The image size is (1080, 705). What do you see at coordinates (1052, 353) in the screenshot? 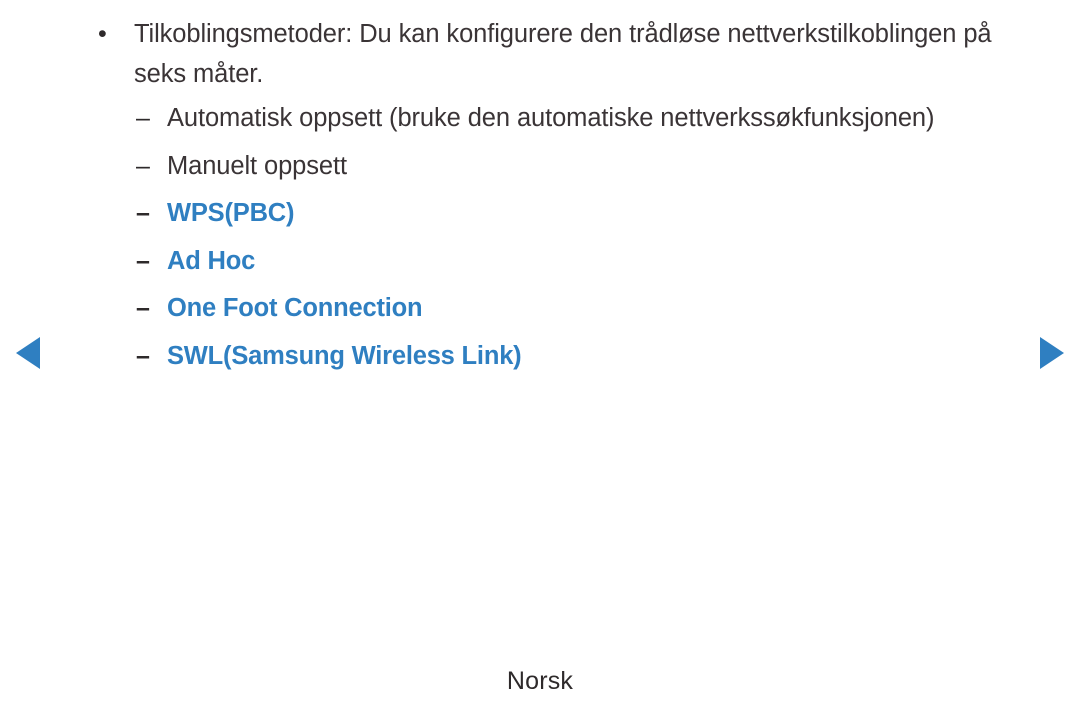
I see `triangle-right-icon` at bounding box center [1052, 353].